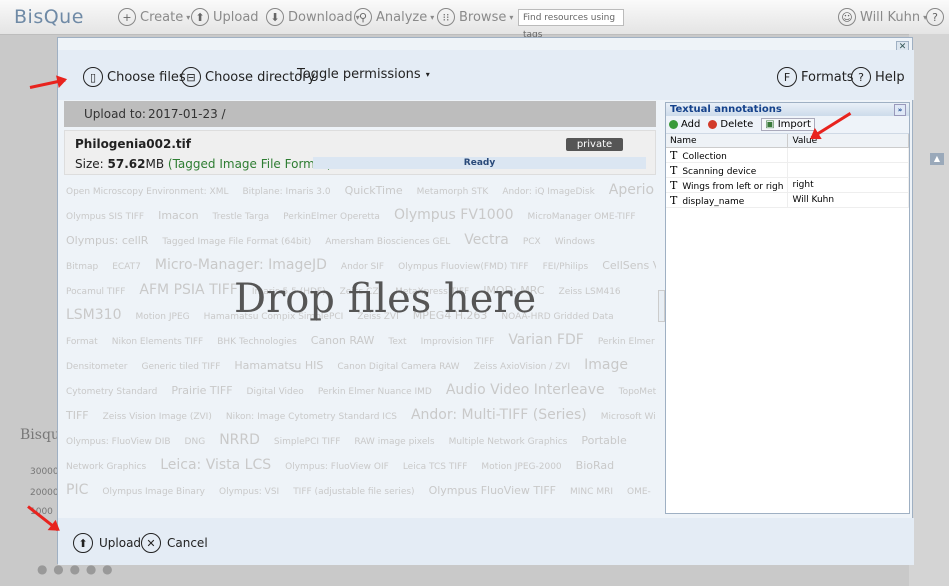 Image resolution: width=949 pixels, height=586 pixels. I want to click on download-menu: ⬇ Download ▾, so click(313, 17).